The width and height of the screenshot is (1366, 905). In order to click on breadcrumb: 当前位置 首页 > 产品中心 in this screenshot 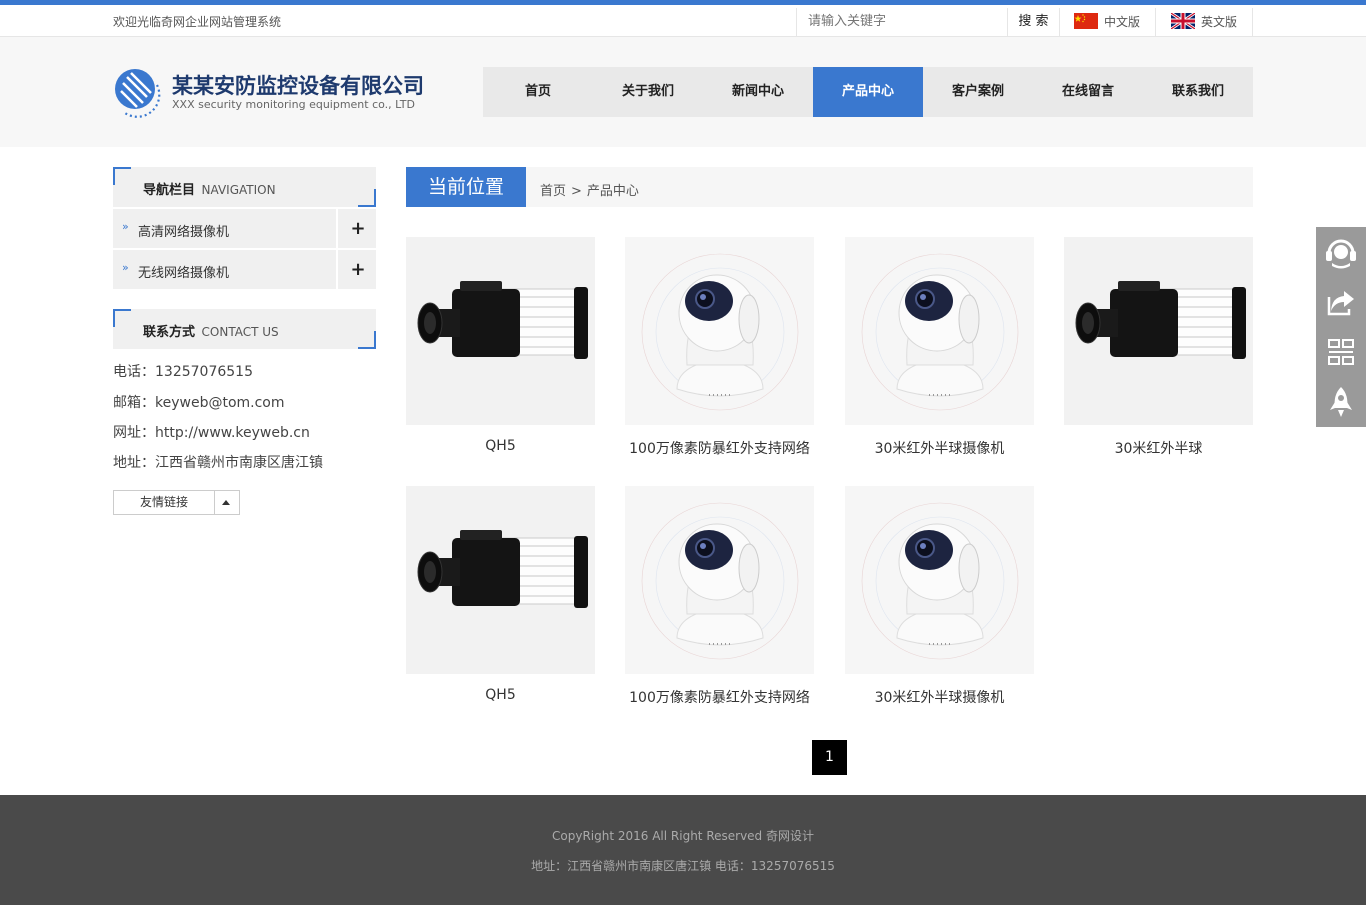, I will do `click(829, 187)`.